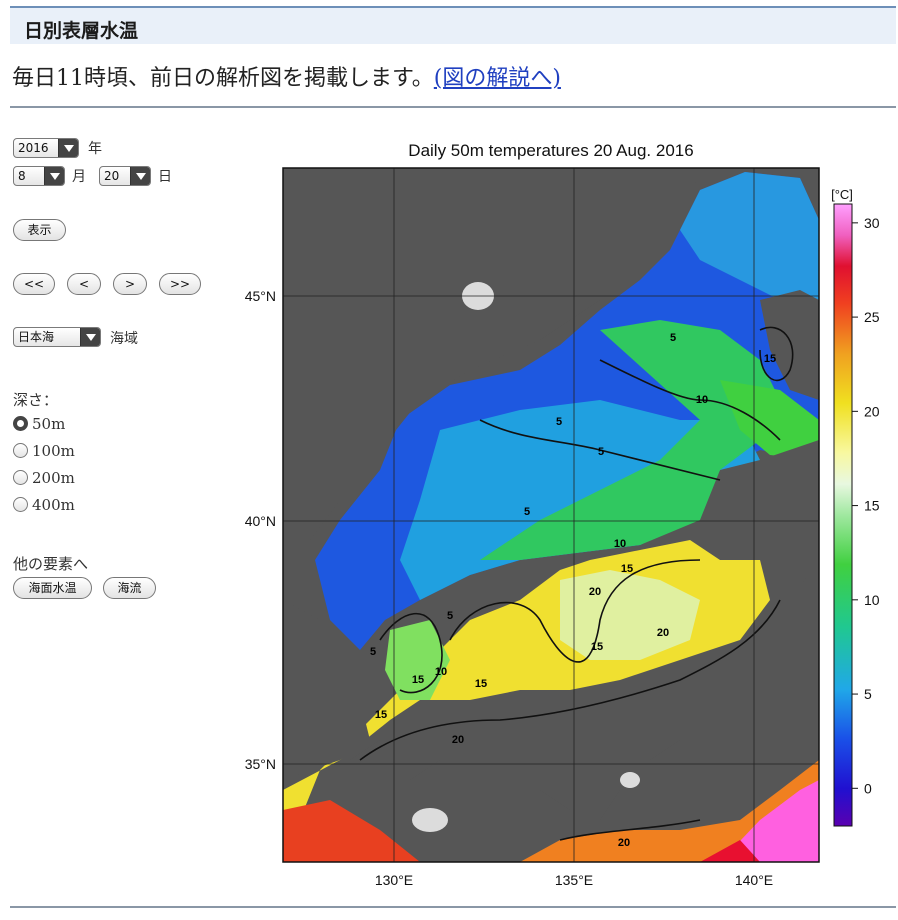 The height and width of the screenshot is (920, 898). I want to click on lon-tick-label: 135°E, so click(574, 880).